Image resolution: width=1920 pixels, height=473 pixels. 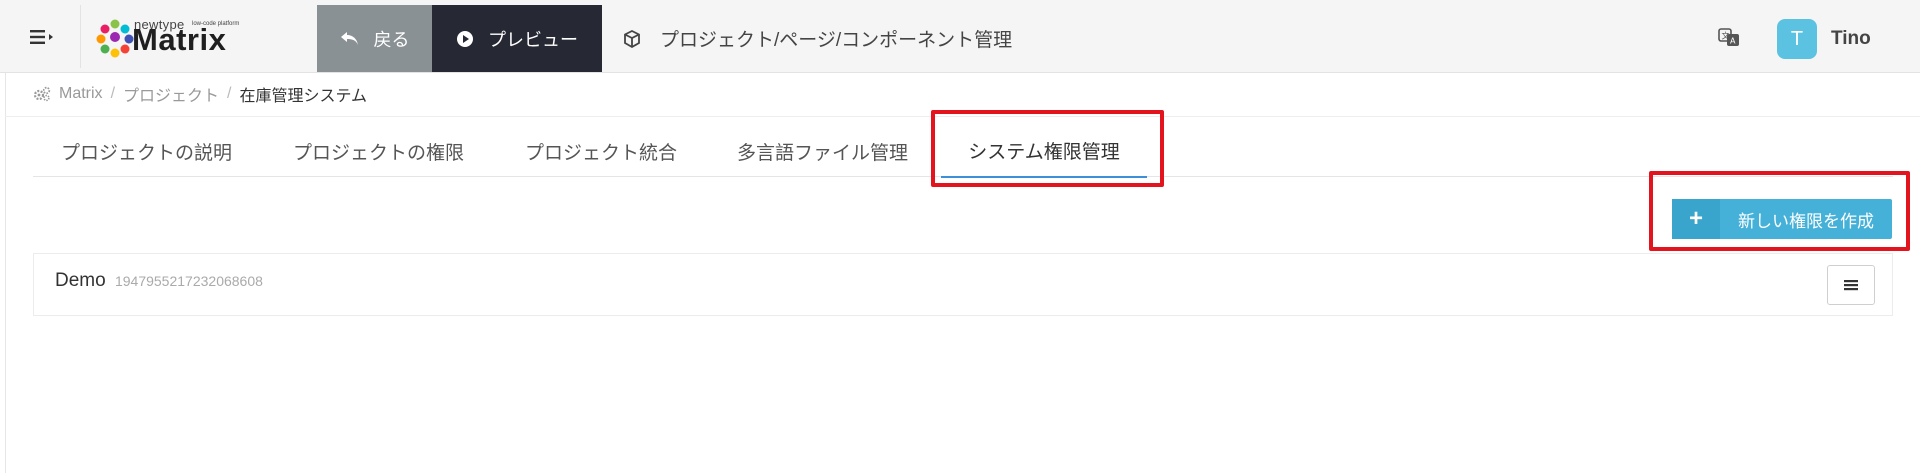 What do you see at coordinates (171, 94) in the screenshot?
I see `breadcrumb-item-project: プロジェクト` at bounding box center [171, 94].